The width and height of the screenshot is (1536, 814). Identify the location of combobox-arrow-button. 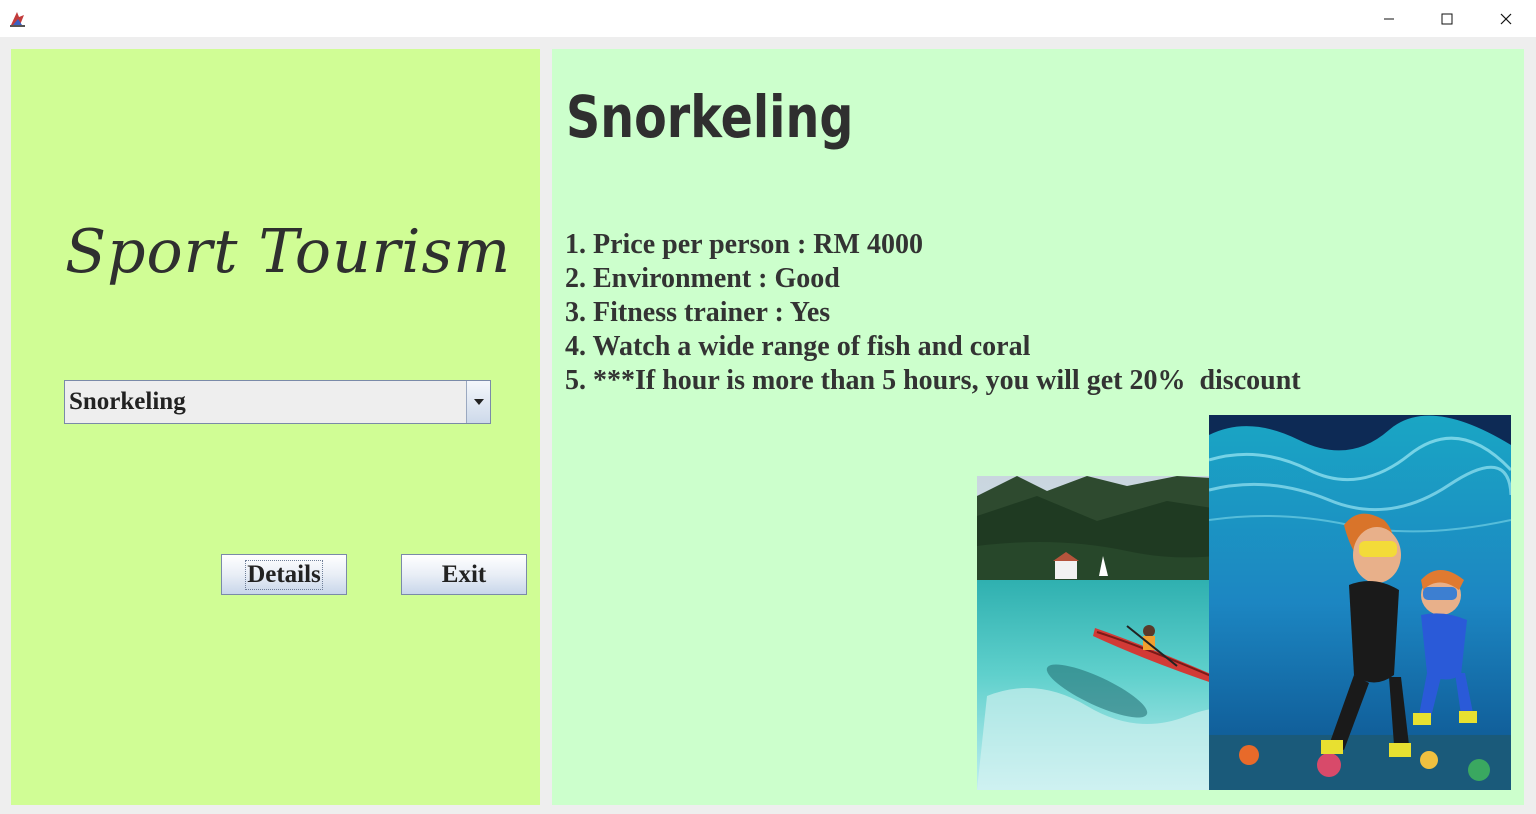
(478, 402).